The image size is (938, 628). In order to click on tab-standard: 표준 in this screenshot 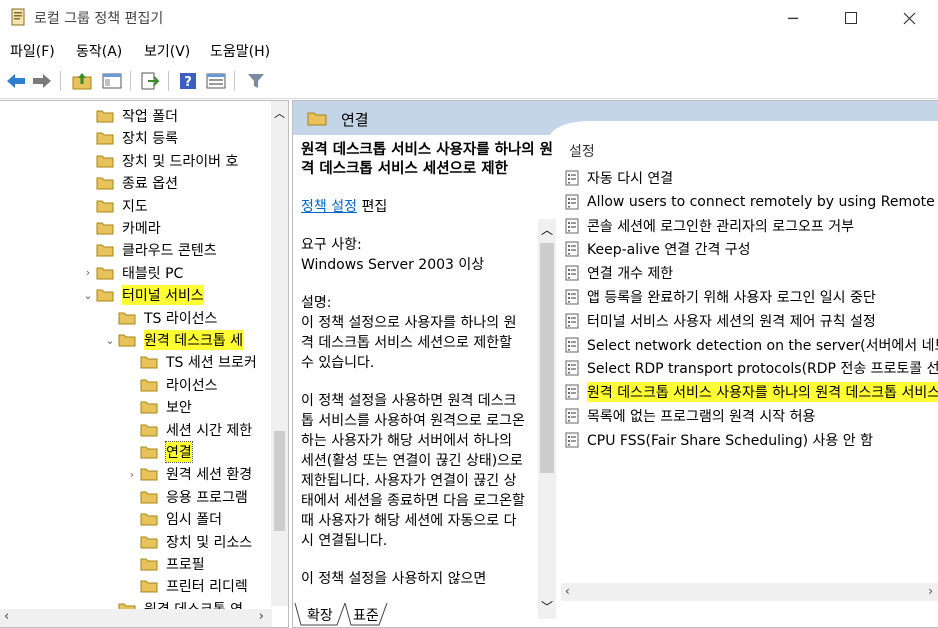, I will do `click(366, 615)`.